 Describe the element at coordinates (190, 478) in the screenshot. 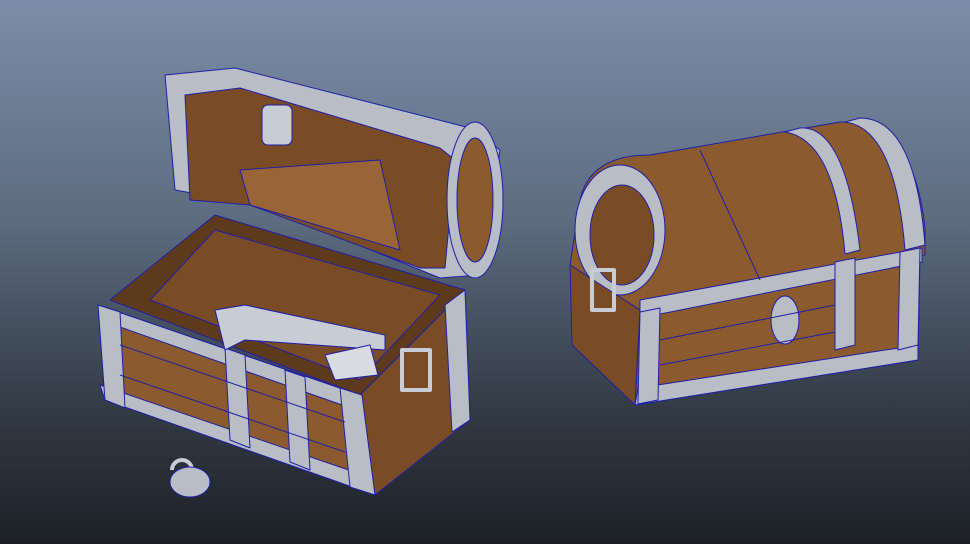

I see `padlock` at that location.